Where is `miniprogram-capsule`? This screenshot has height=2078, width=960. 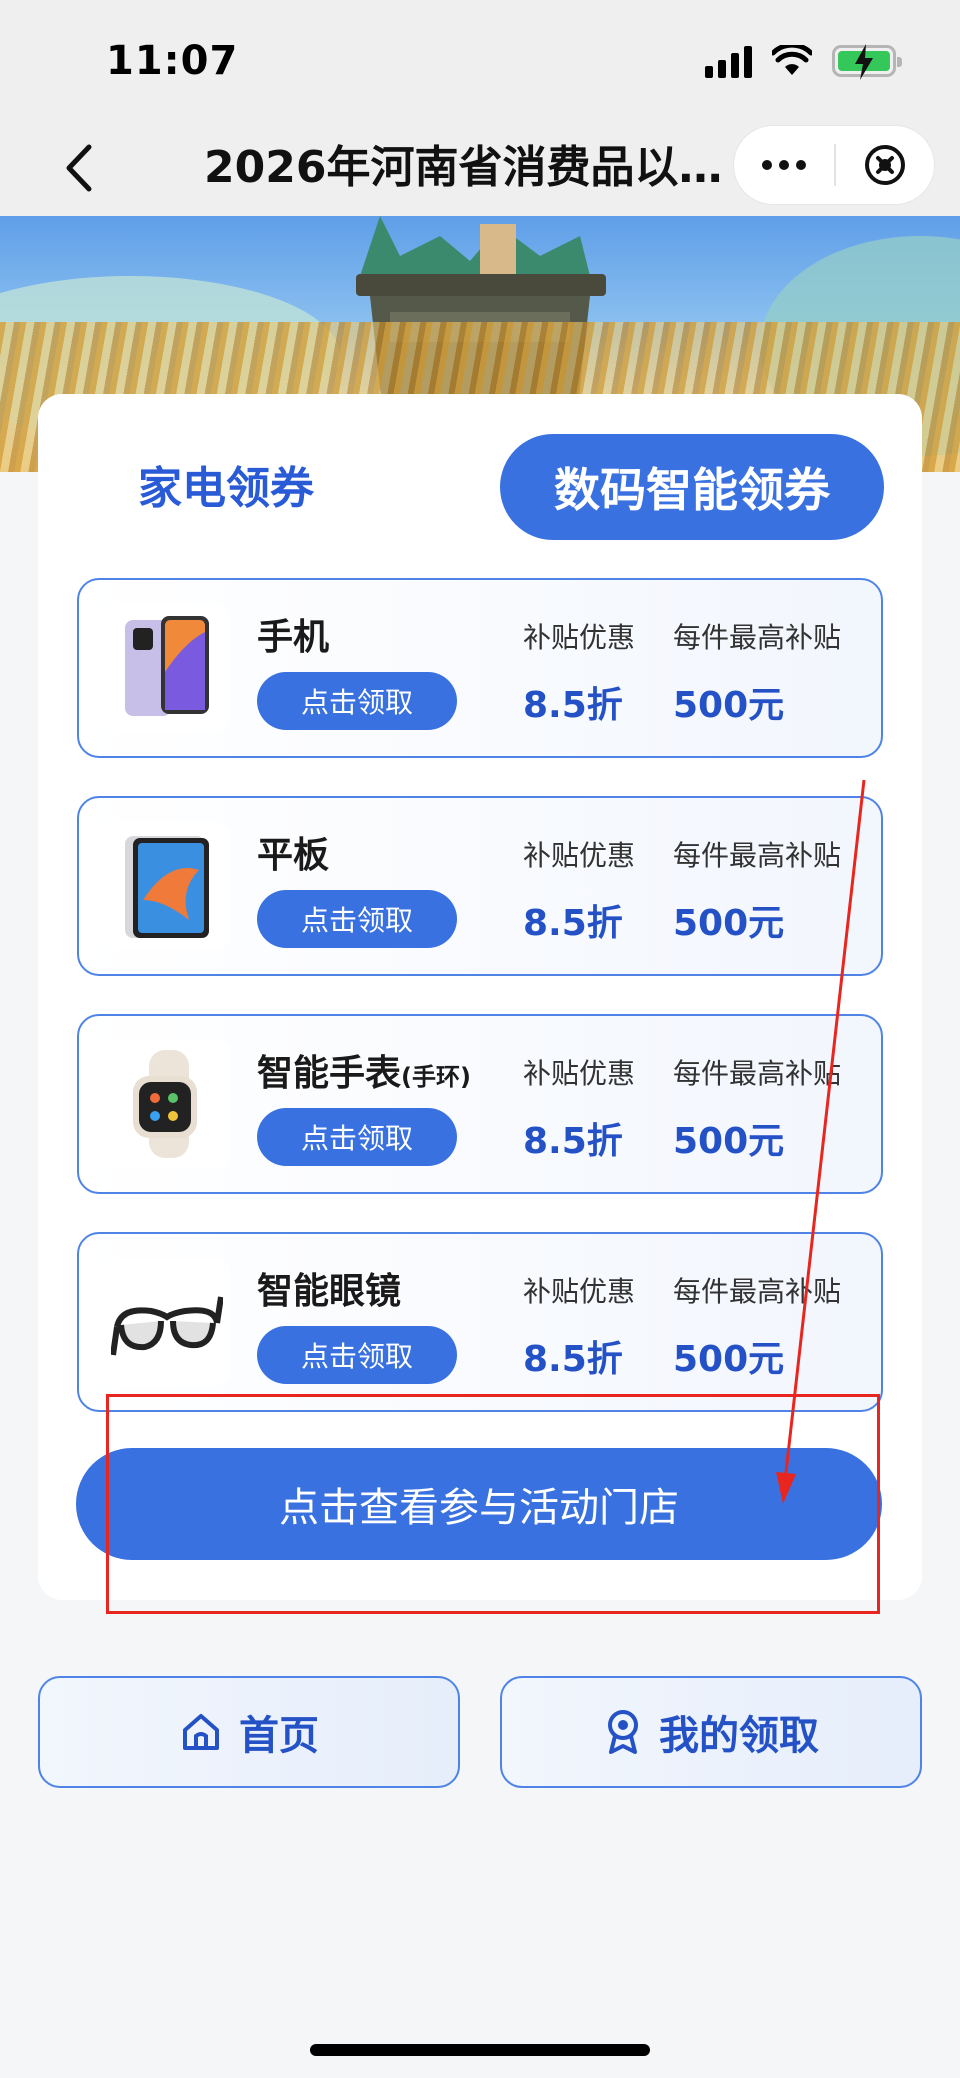 miniprogram-capsule is located at coordinates (834, 165).